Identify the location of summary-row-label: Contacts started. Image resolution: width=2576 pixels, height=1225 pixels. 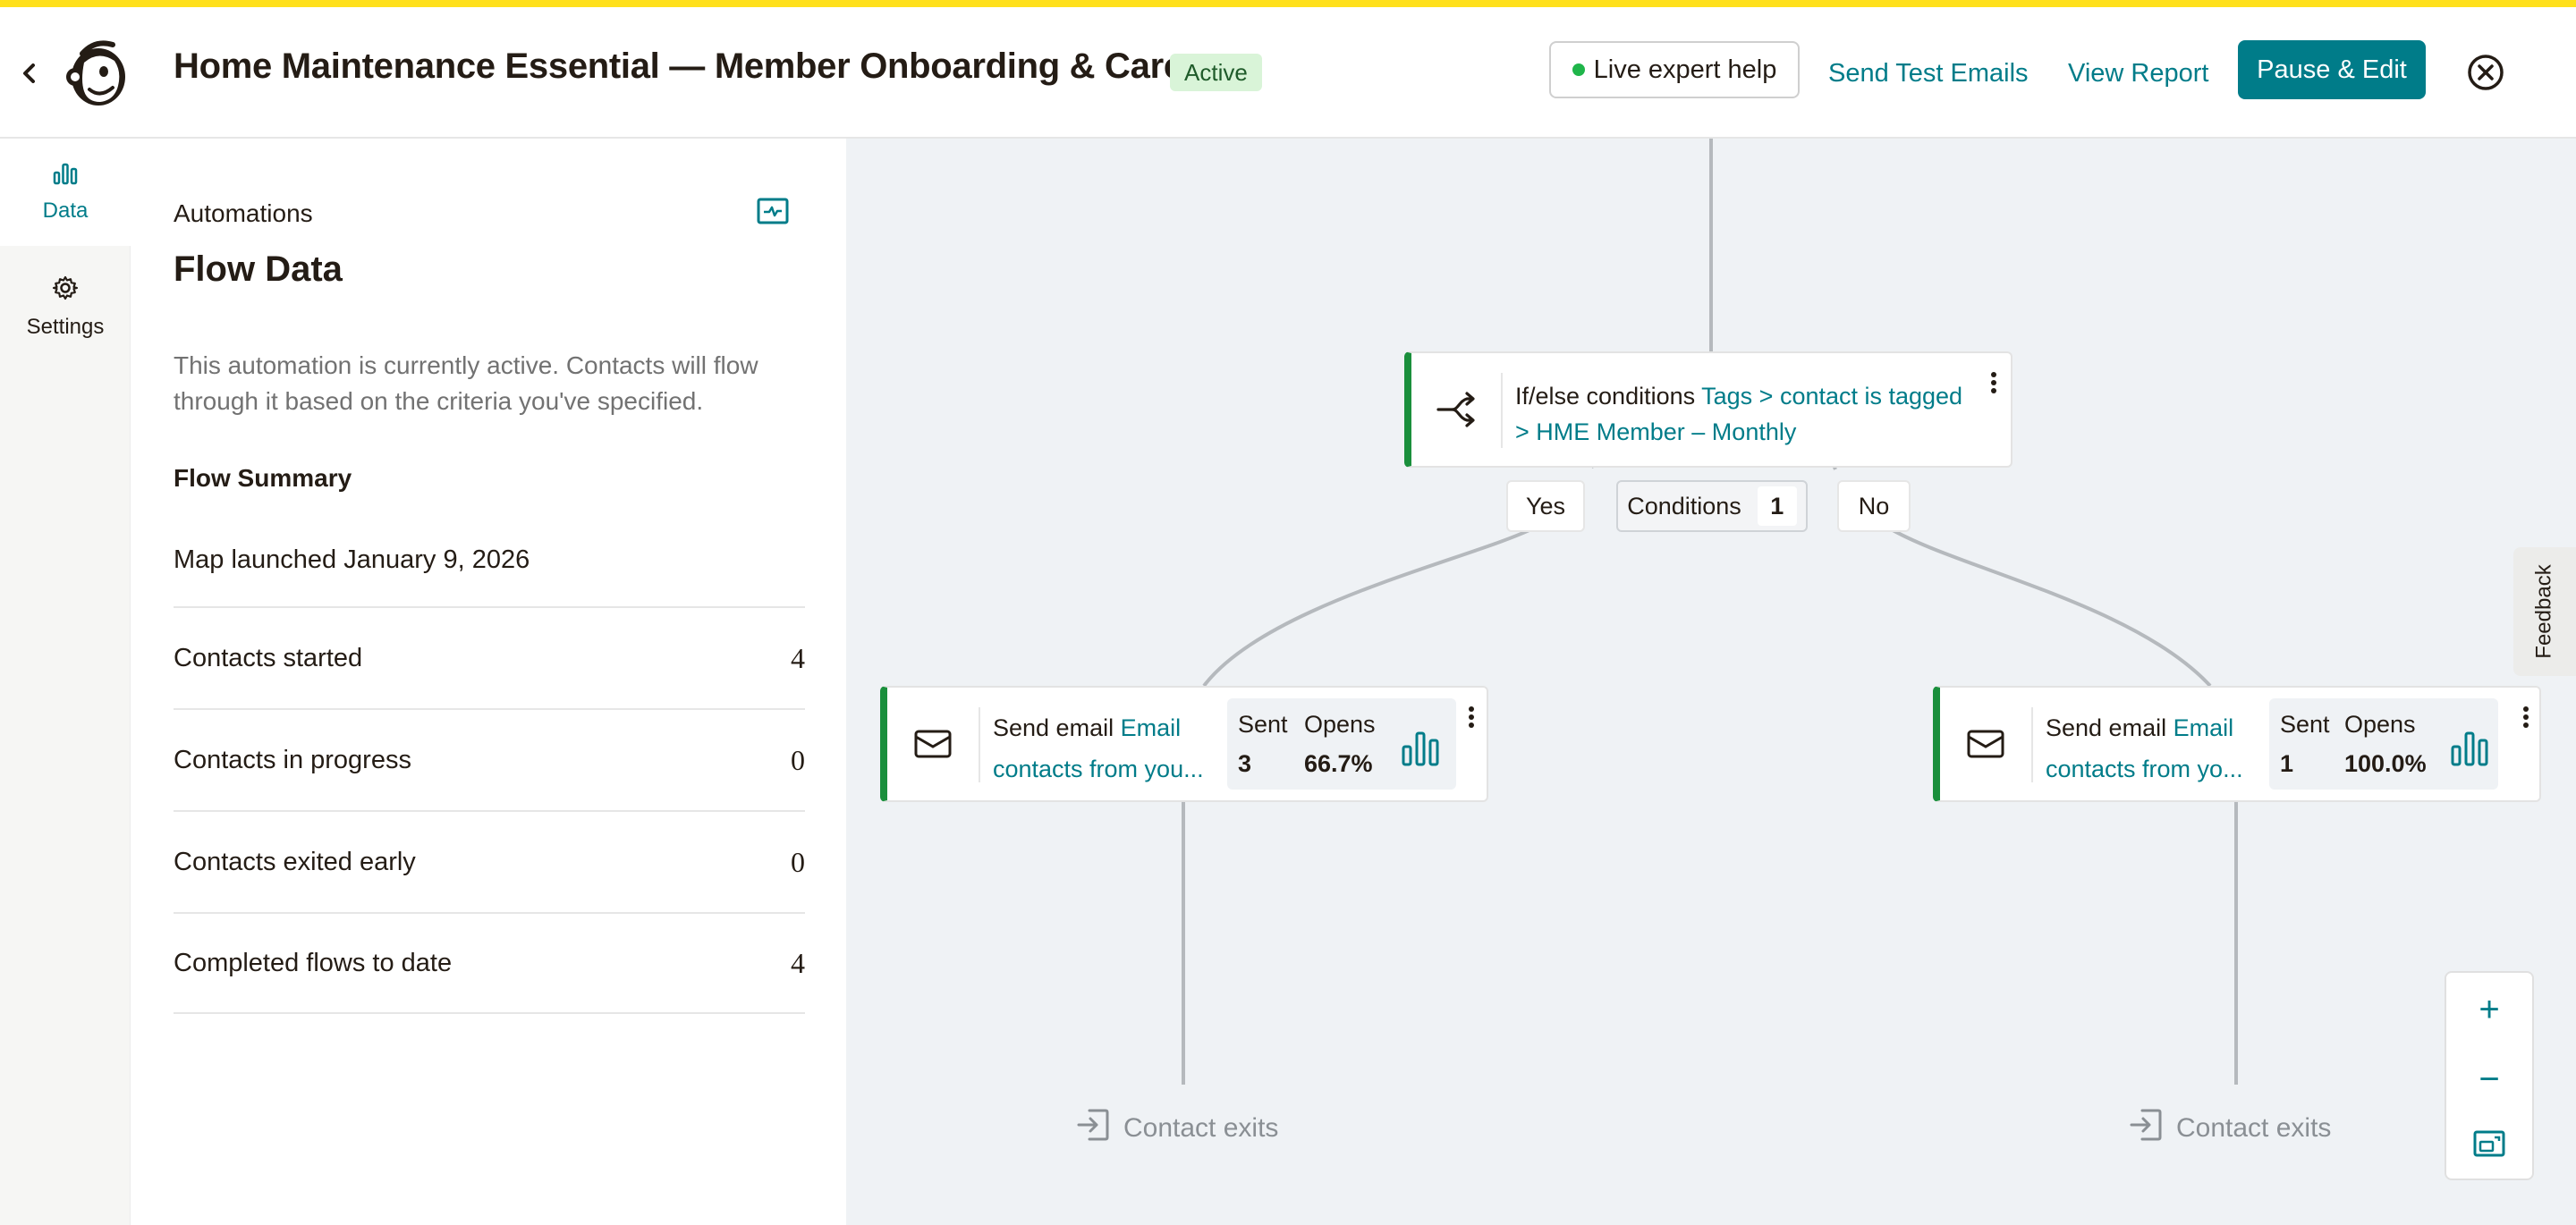
(268, 657).